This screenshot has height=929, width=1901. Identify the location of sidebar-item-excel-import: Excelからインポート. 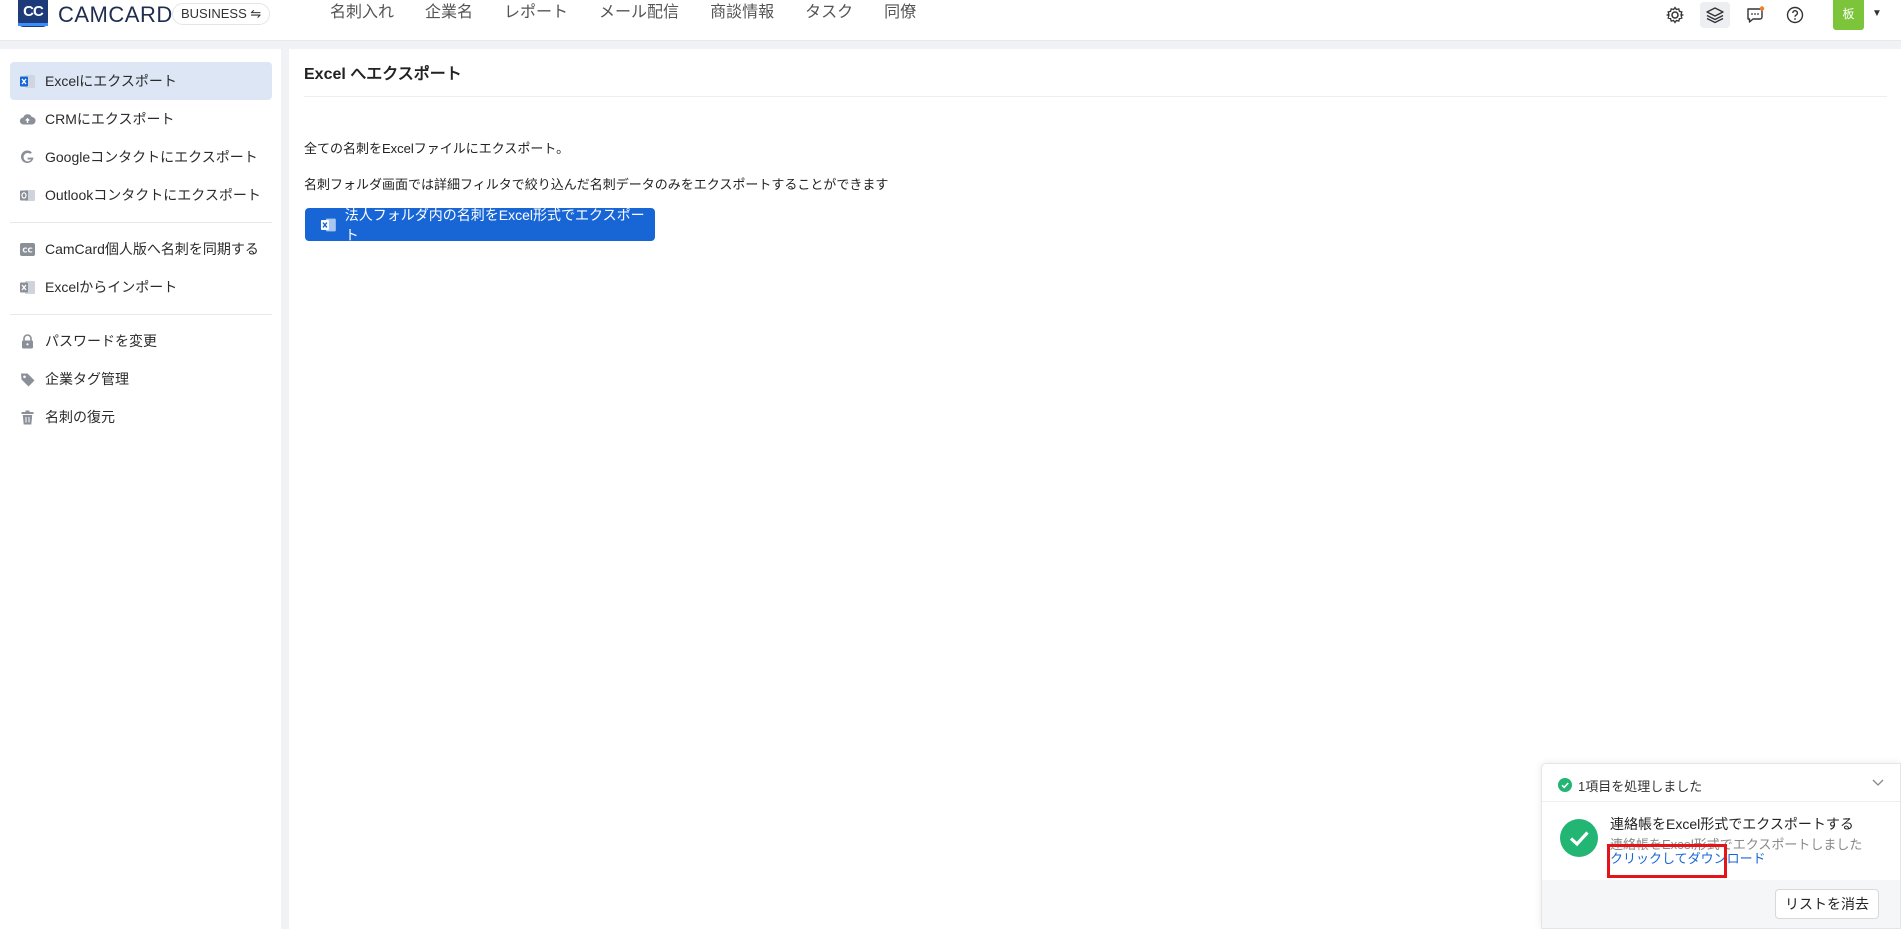
(141, 287).